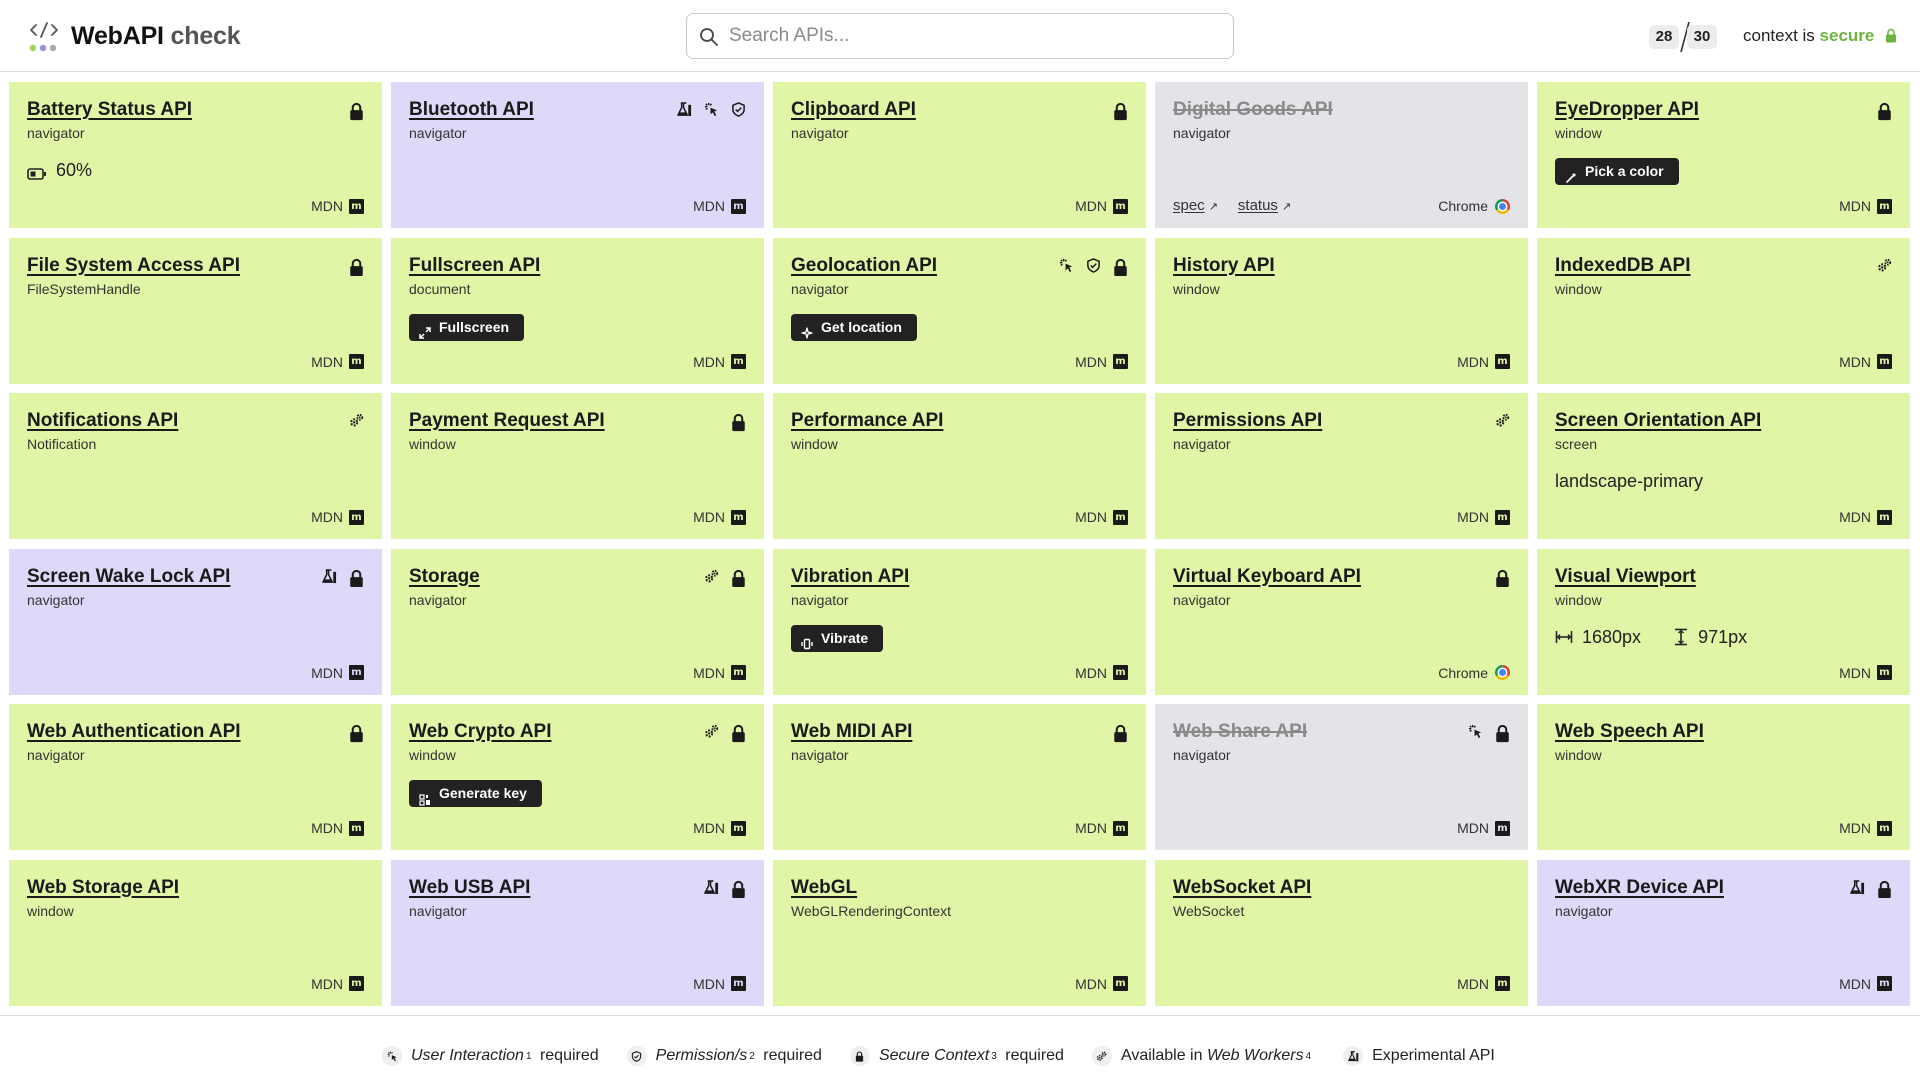 This screenshot has height=1092, width=1920. What do you see at coordinates (102, 421) in the screenshot?
I see `api-title-link: Notifications API` at bounding box center [102, 421].